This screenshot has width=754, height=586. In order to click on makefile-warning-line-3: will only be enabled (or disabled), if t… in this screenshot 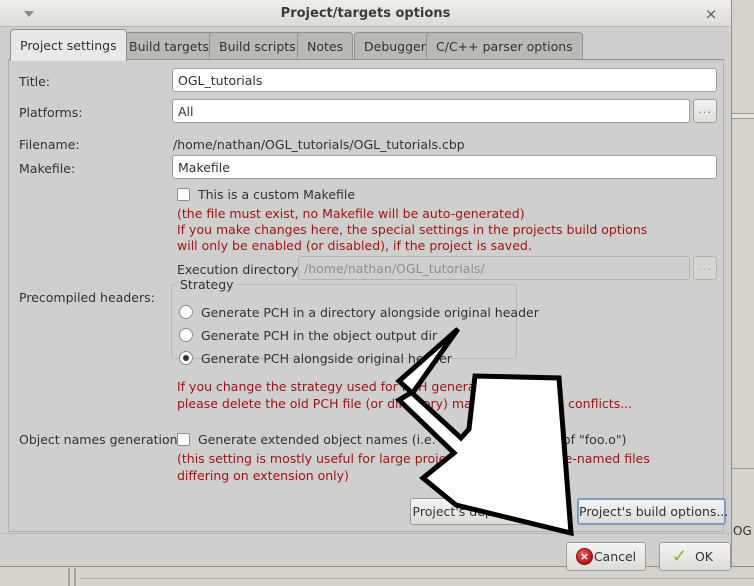, I will do `click(354, 245)`.